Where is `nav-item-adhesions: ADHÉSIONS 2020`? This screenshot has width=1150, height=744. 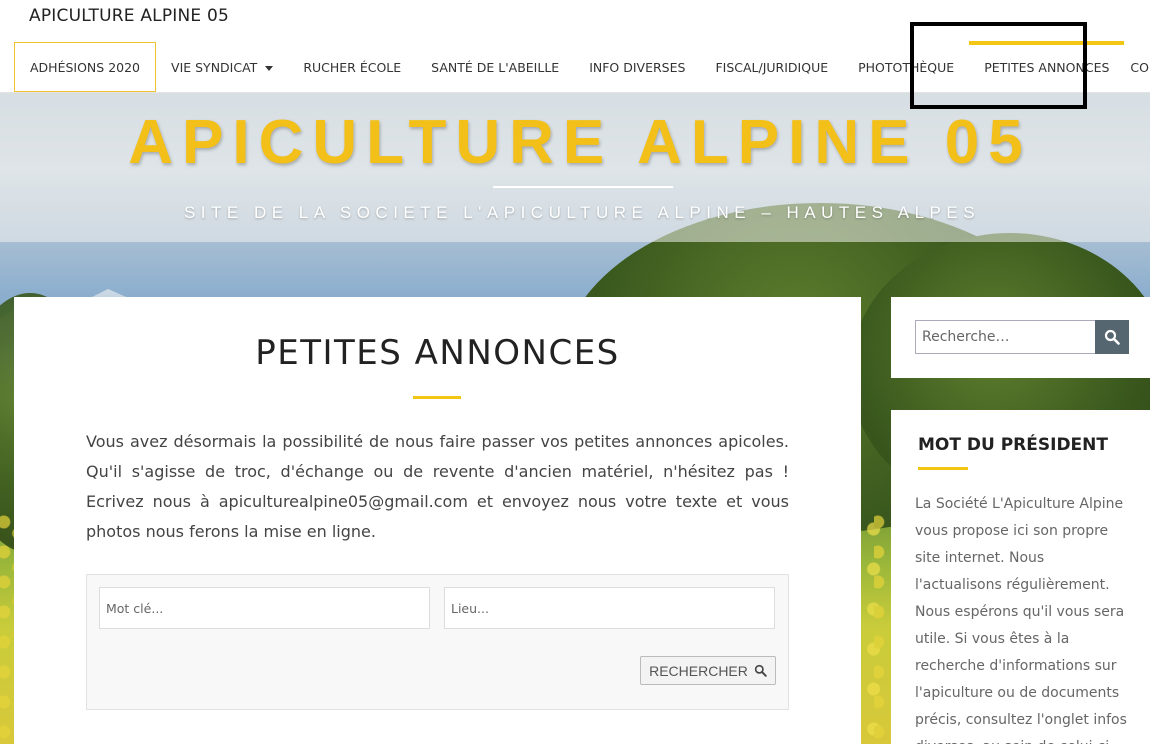
nav-item-adhesions: ADHÉSIONS 2020 is located at coordinates (85, 67).